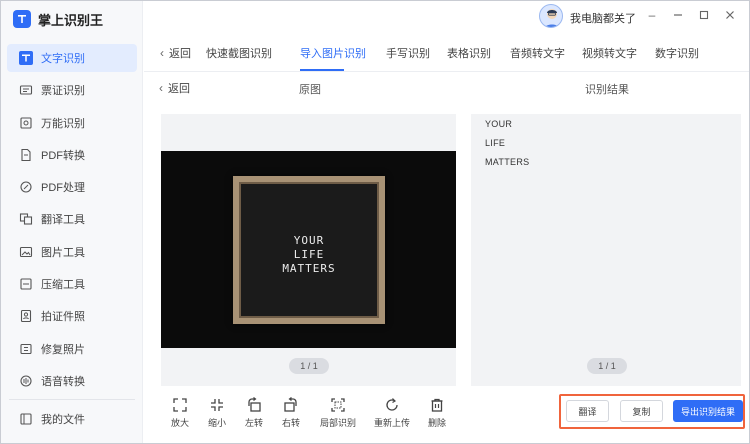 This screenshot has height=444, width=750. Describe the element at coordinates (63, 252) in the screenshot. I see `sidebar-item-label: 图片工具` at that location.